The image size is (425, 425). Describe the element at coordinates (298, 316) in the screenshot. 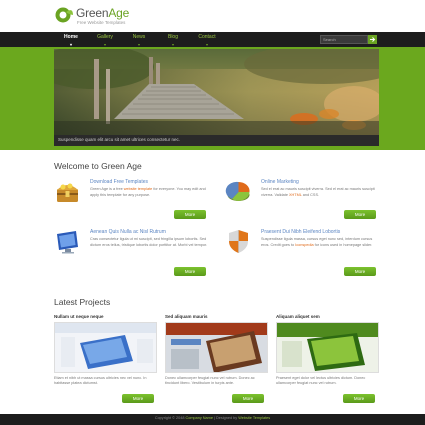

I see `project-title: Aliquam aliquet sem` at that location.